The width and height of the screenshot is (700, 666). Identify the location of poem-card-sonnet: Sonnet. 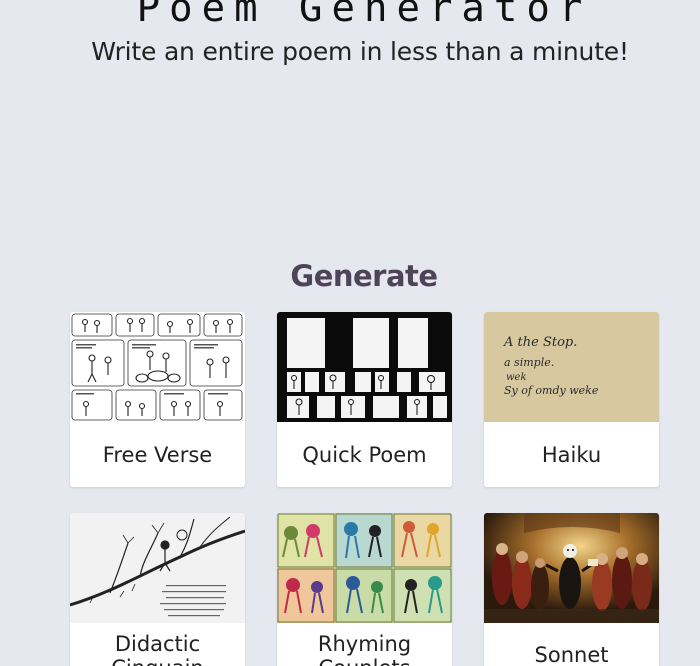
(571, 589).